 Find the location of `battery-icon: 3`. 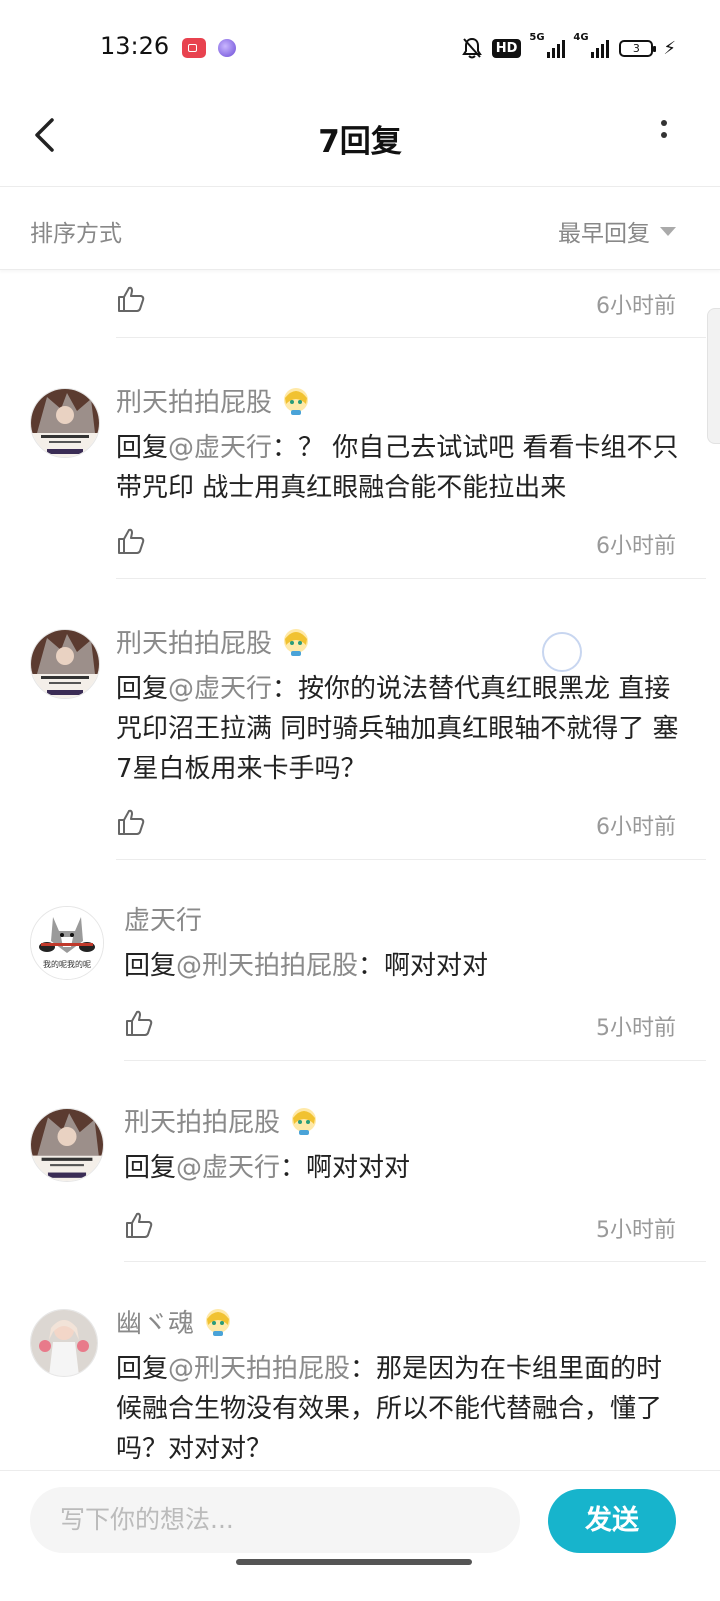

battery-icon: 3 is located at coordinates (638, 48).